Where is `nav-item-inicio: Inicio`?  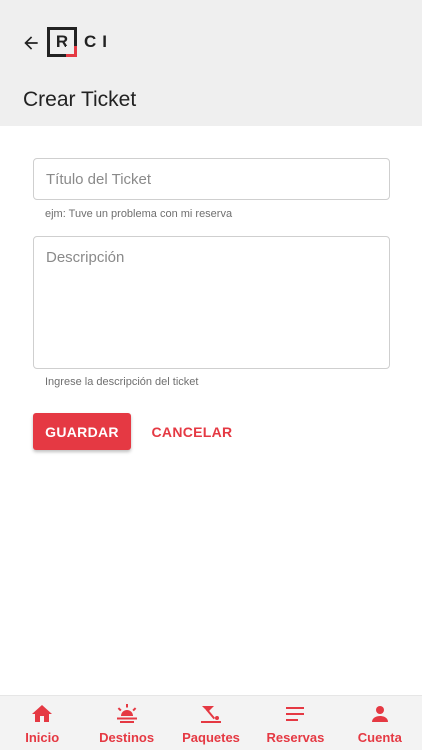 nav-item-inicio: Inicio is located at coordinates (42, 723).